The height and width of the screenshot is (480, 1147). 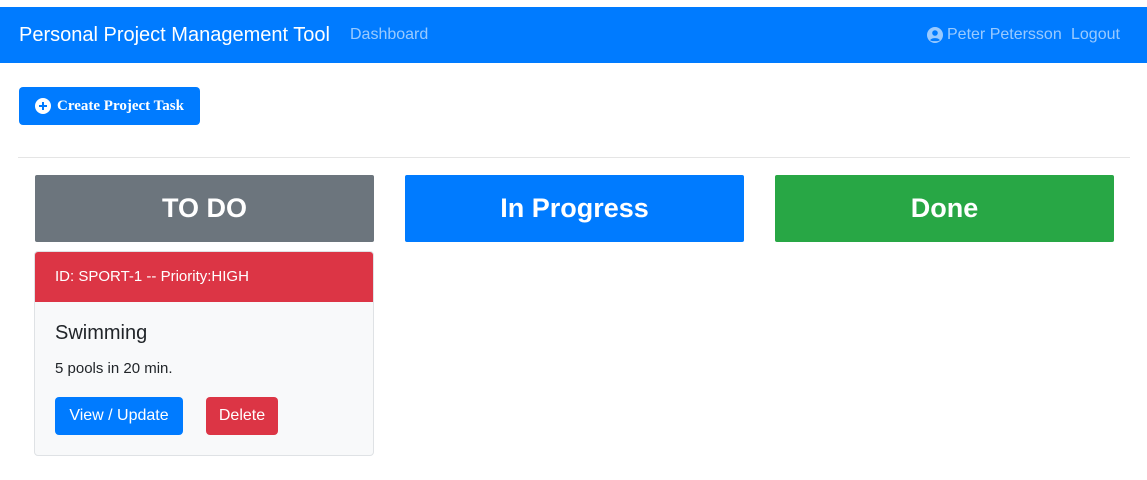 I want to click on dashboard-link: Dashboard, so click(x=389, y=35).